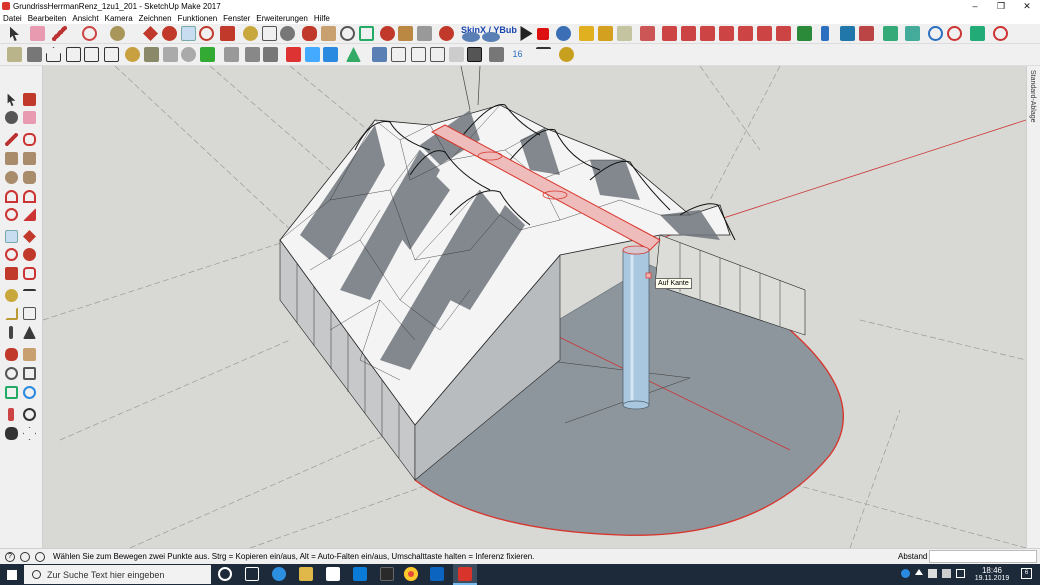 This screenshot has height=585, width=1040. I want to click on zoom-tool-icon, so click(11, 373).